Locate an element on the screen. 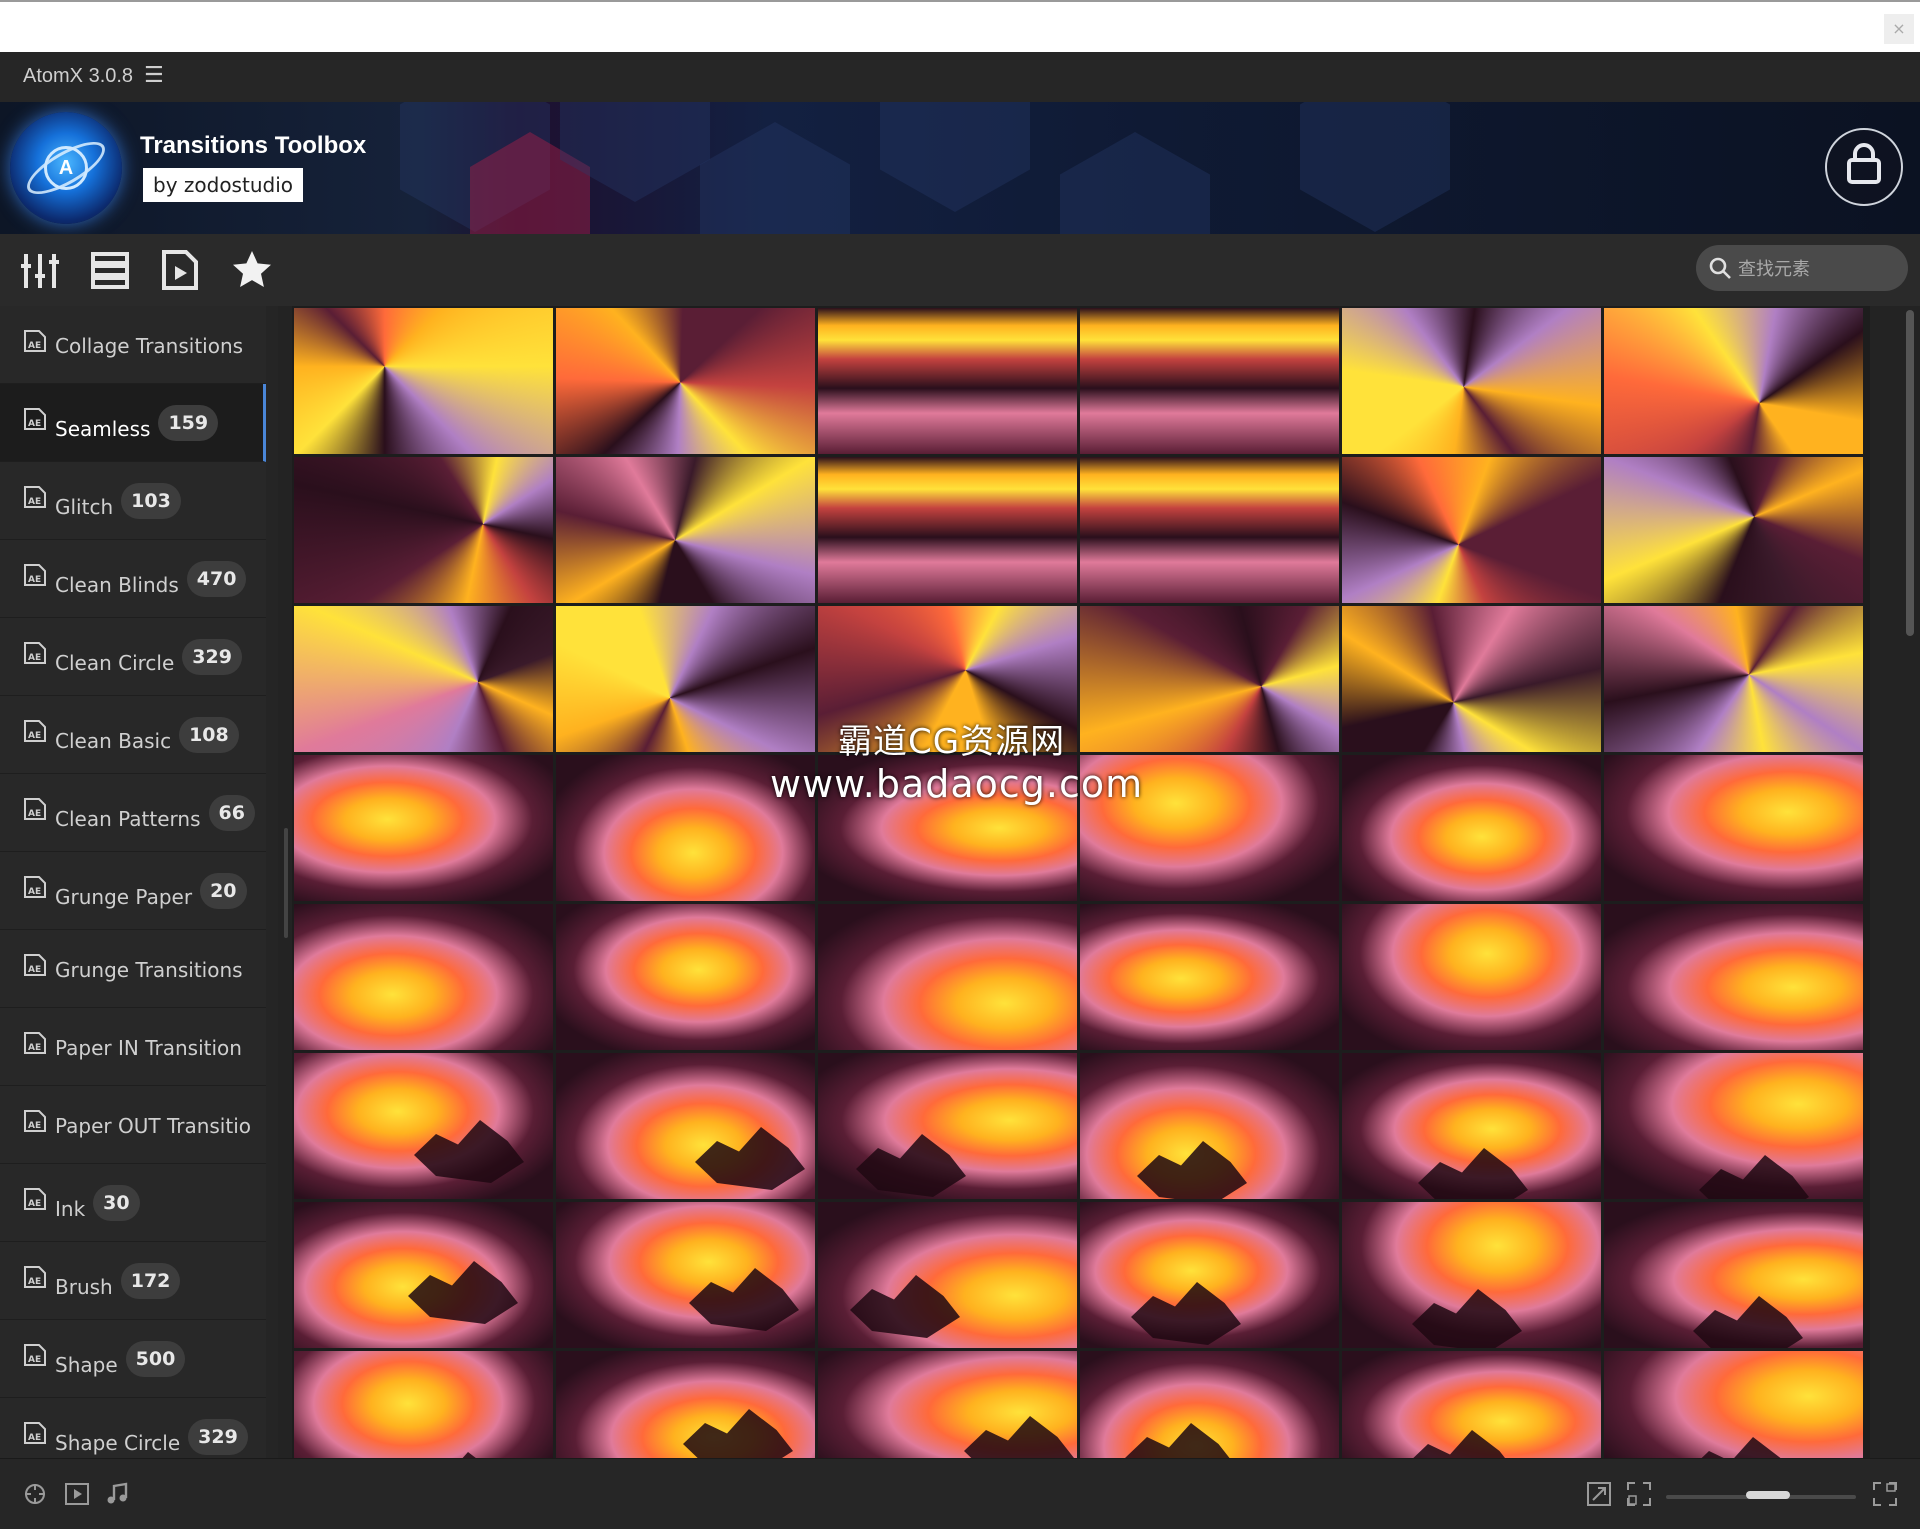  list-icon is located at coordinates (110, 270).